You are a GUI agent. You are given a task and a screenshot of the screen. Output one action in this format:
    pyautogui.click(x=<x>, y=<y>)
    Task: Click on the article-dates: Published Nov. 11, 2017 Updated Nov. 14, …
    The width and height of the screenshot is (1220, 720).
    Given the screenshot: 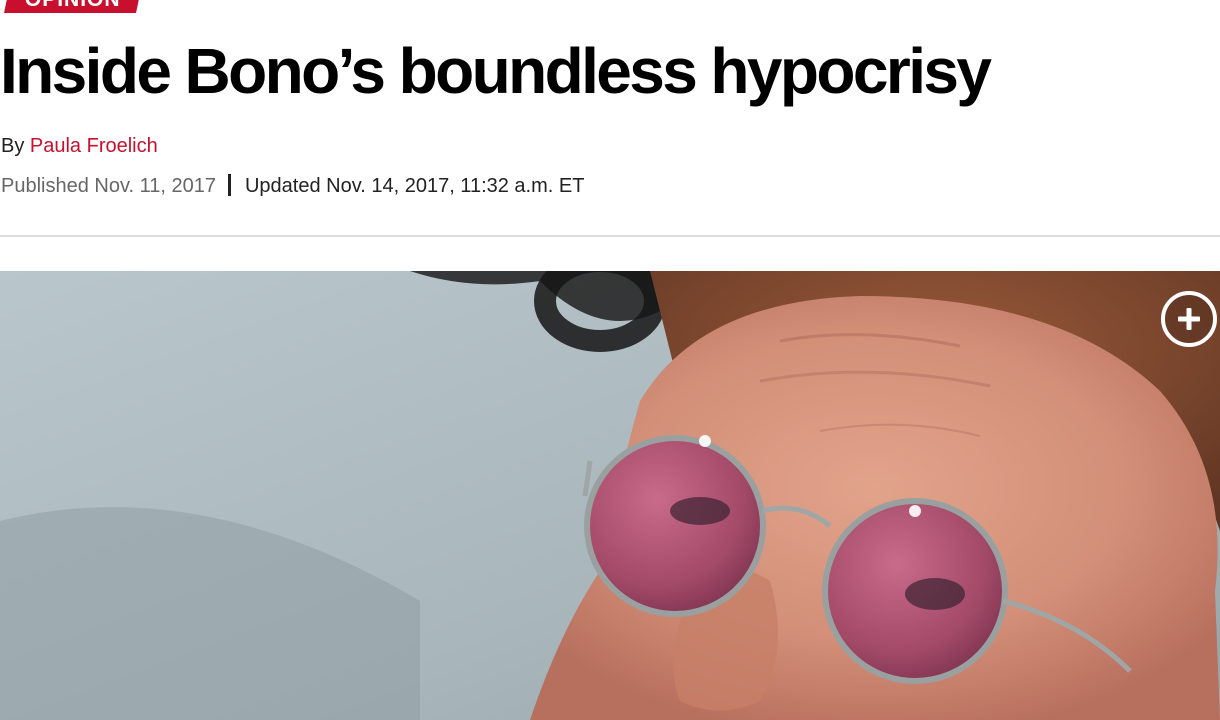 What is the action you would take?
    pyautogui.click(x=292, y=186)
    